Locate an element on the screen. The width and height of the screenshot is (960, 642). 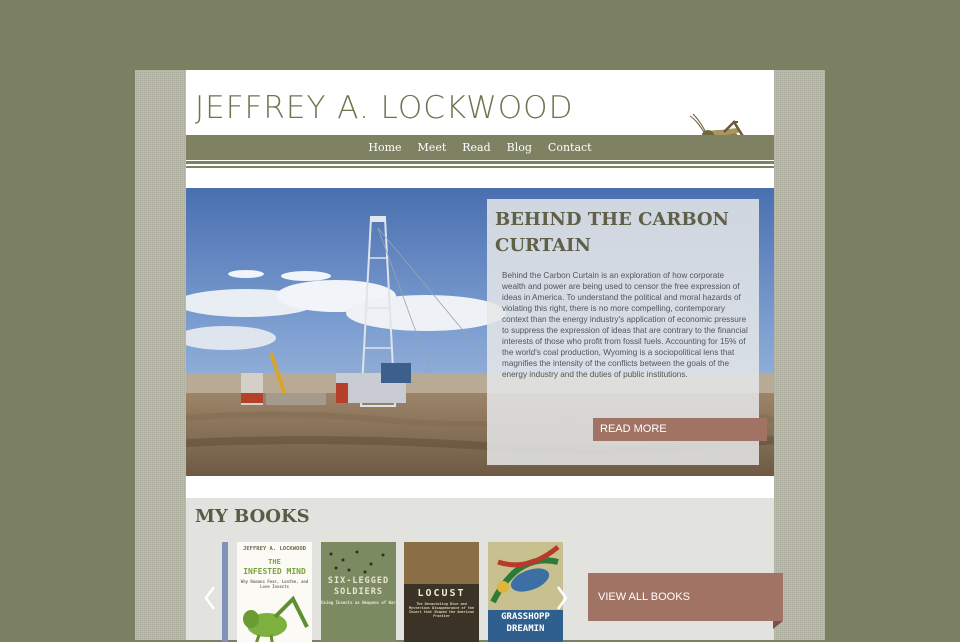
grasshopper-illustration is located at coordinates (276, 618).